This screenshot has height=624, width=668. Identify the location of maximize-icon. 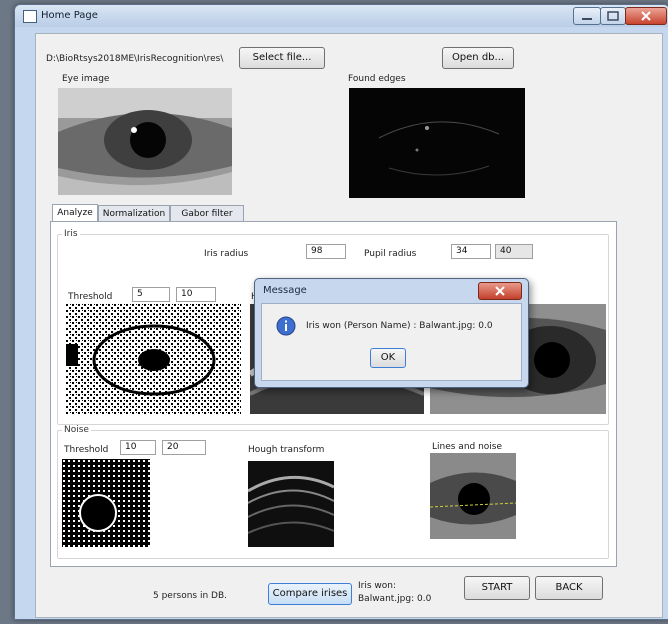
(613, 16).